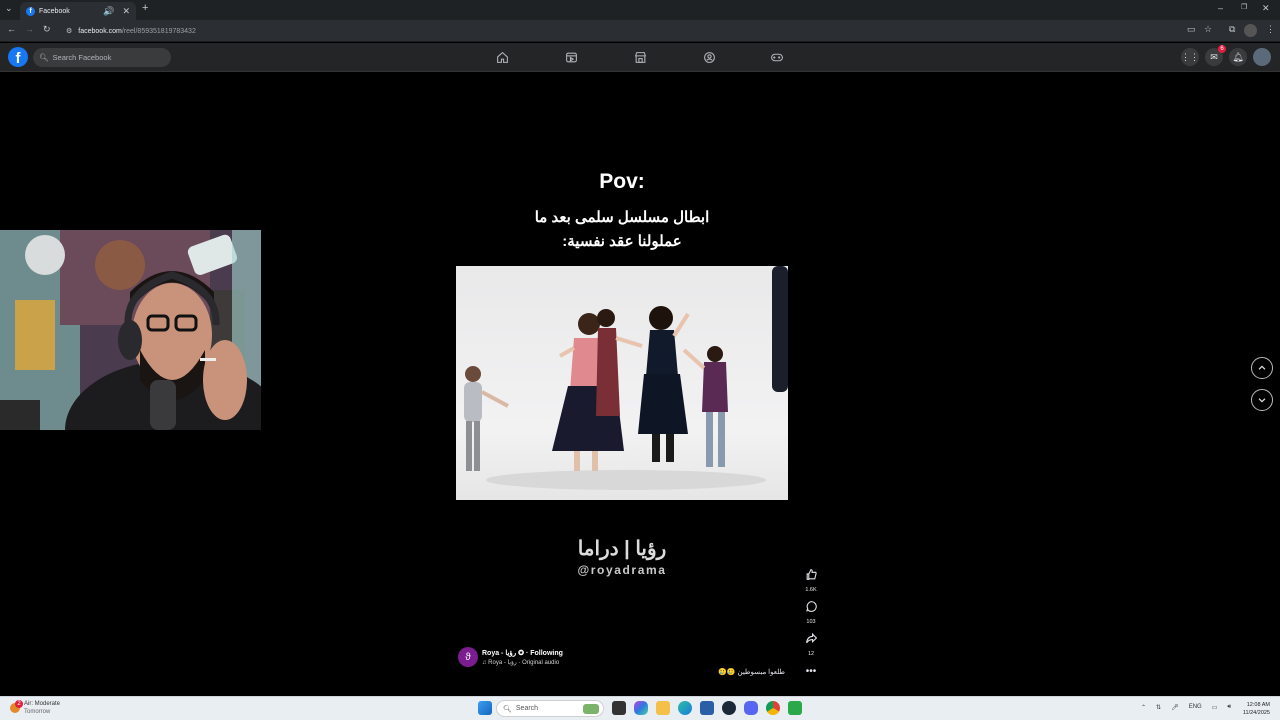 The width and height of the screenshot is (1280, 720). I want to click on brand-handle: @royadrama, so click(622, 570).